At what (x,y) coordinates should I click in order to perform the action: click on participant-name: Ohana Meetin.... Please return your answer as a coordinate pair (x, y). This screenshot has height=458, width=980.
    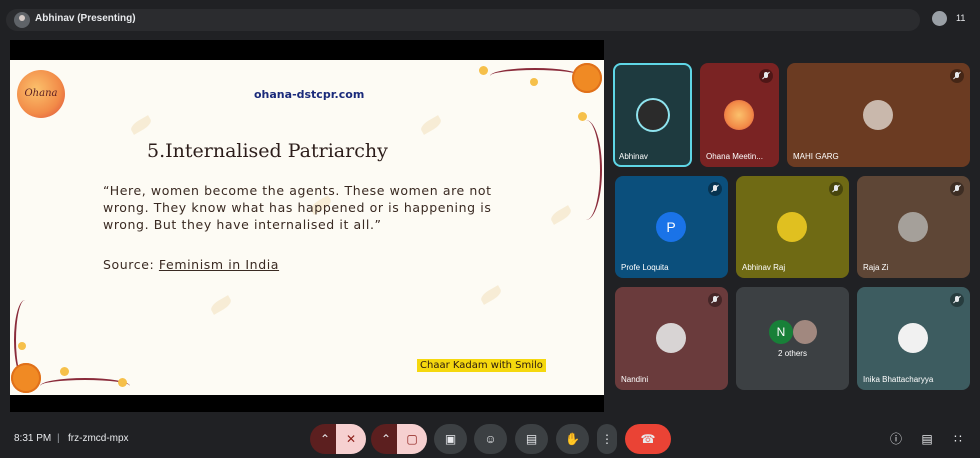
    Looking at the image, I should click on (734, 156).